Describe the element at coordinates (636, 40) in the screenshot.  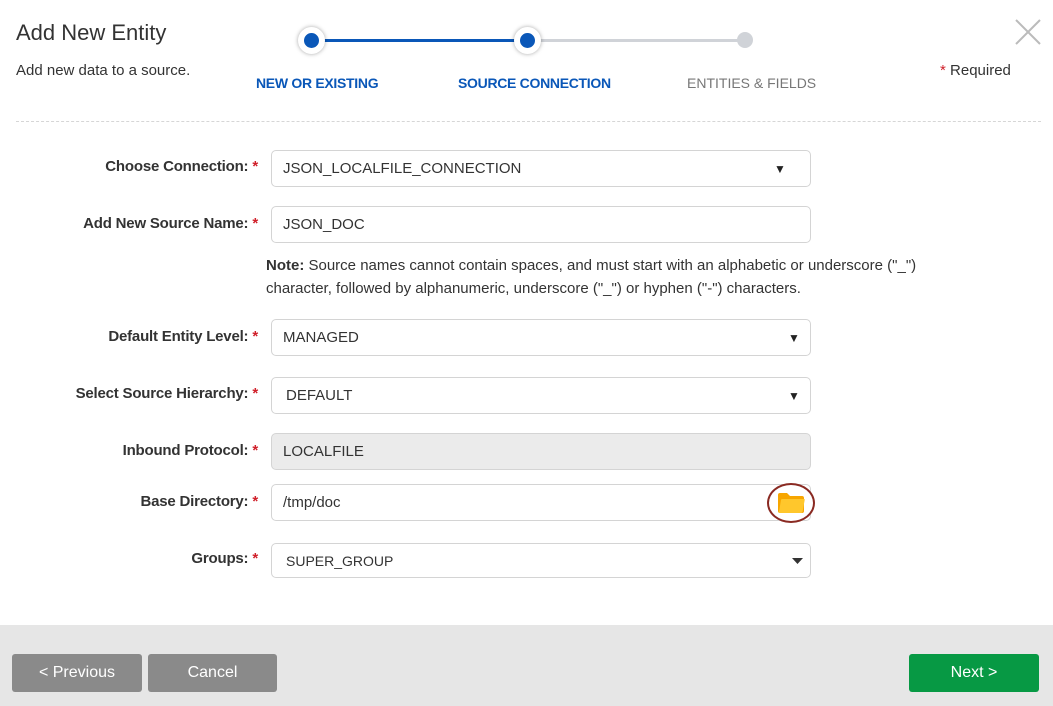
I see `stepper-track-pending` at that location.